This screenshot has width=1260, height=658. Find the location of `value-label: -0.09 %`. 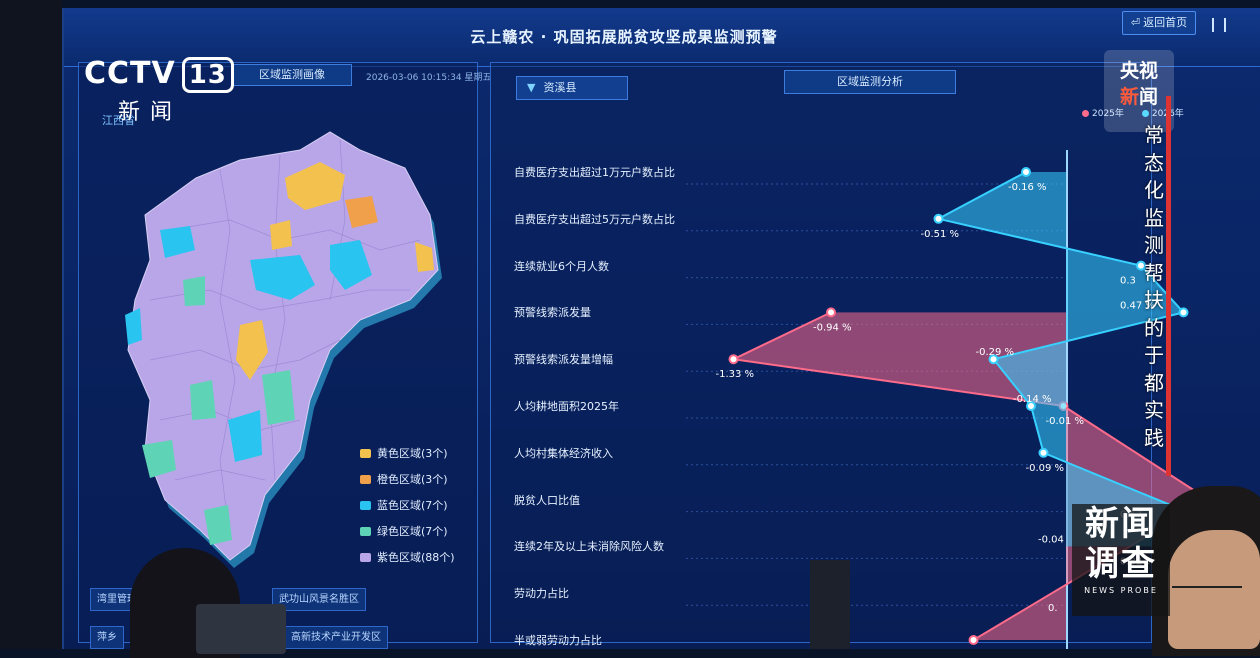

value-label: -0.09 % is located at coordinates (1045, 468).